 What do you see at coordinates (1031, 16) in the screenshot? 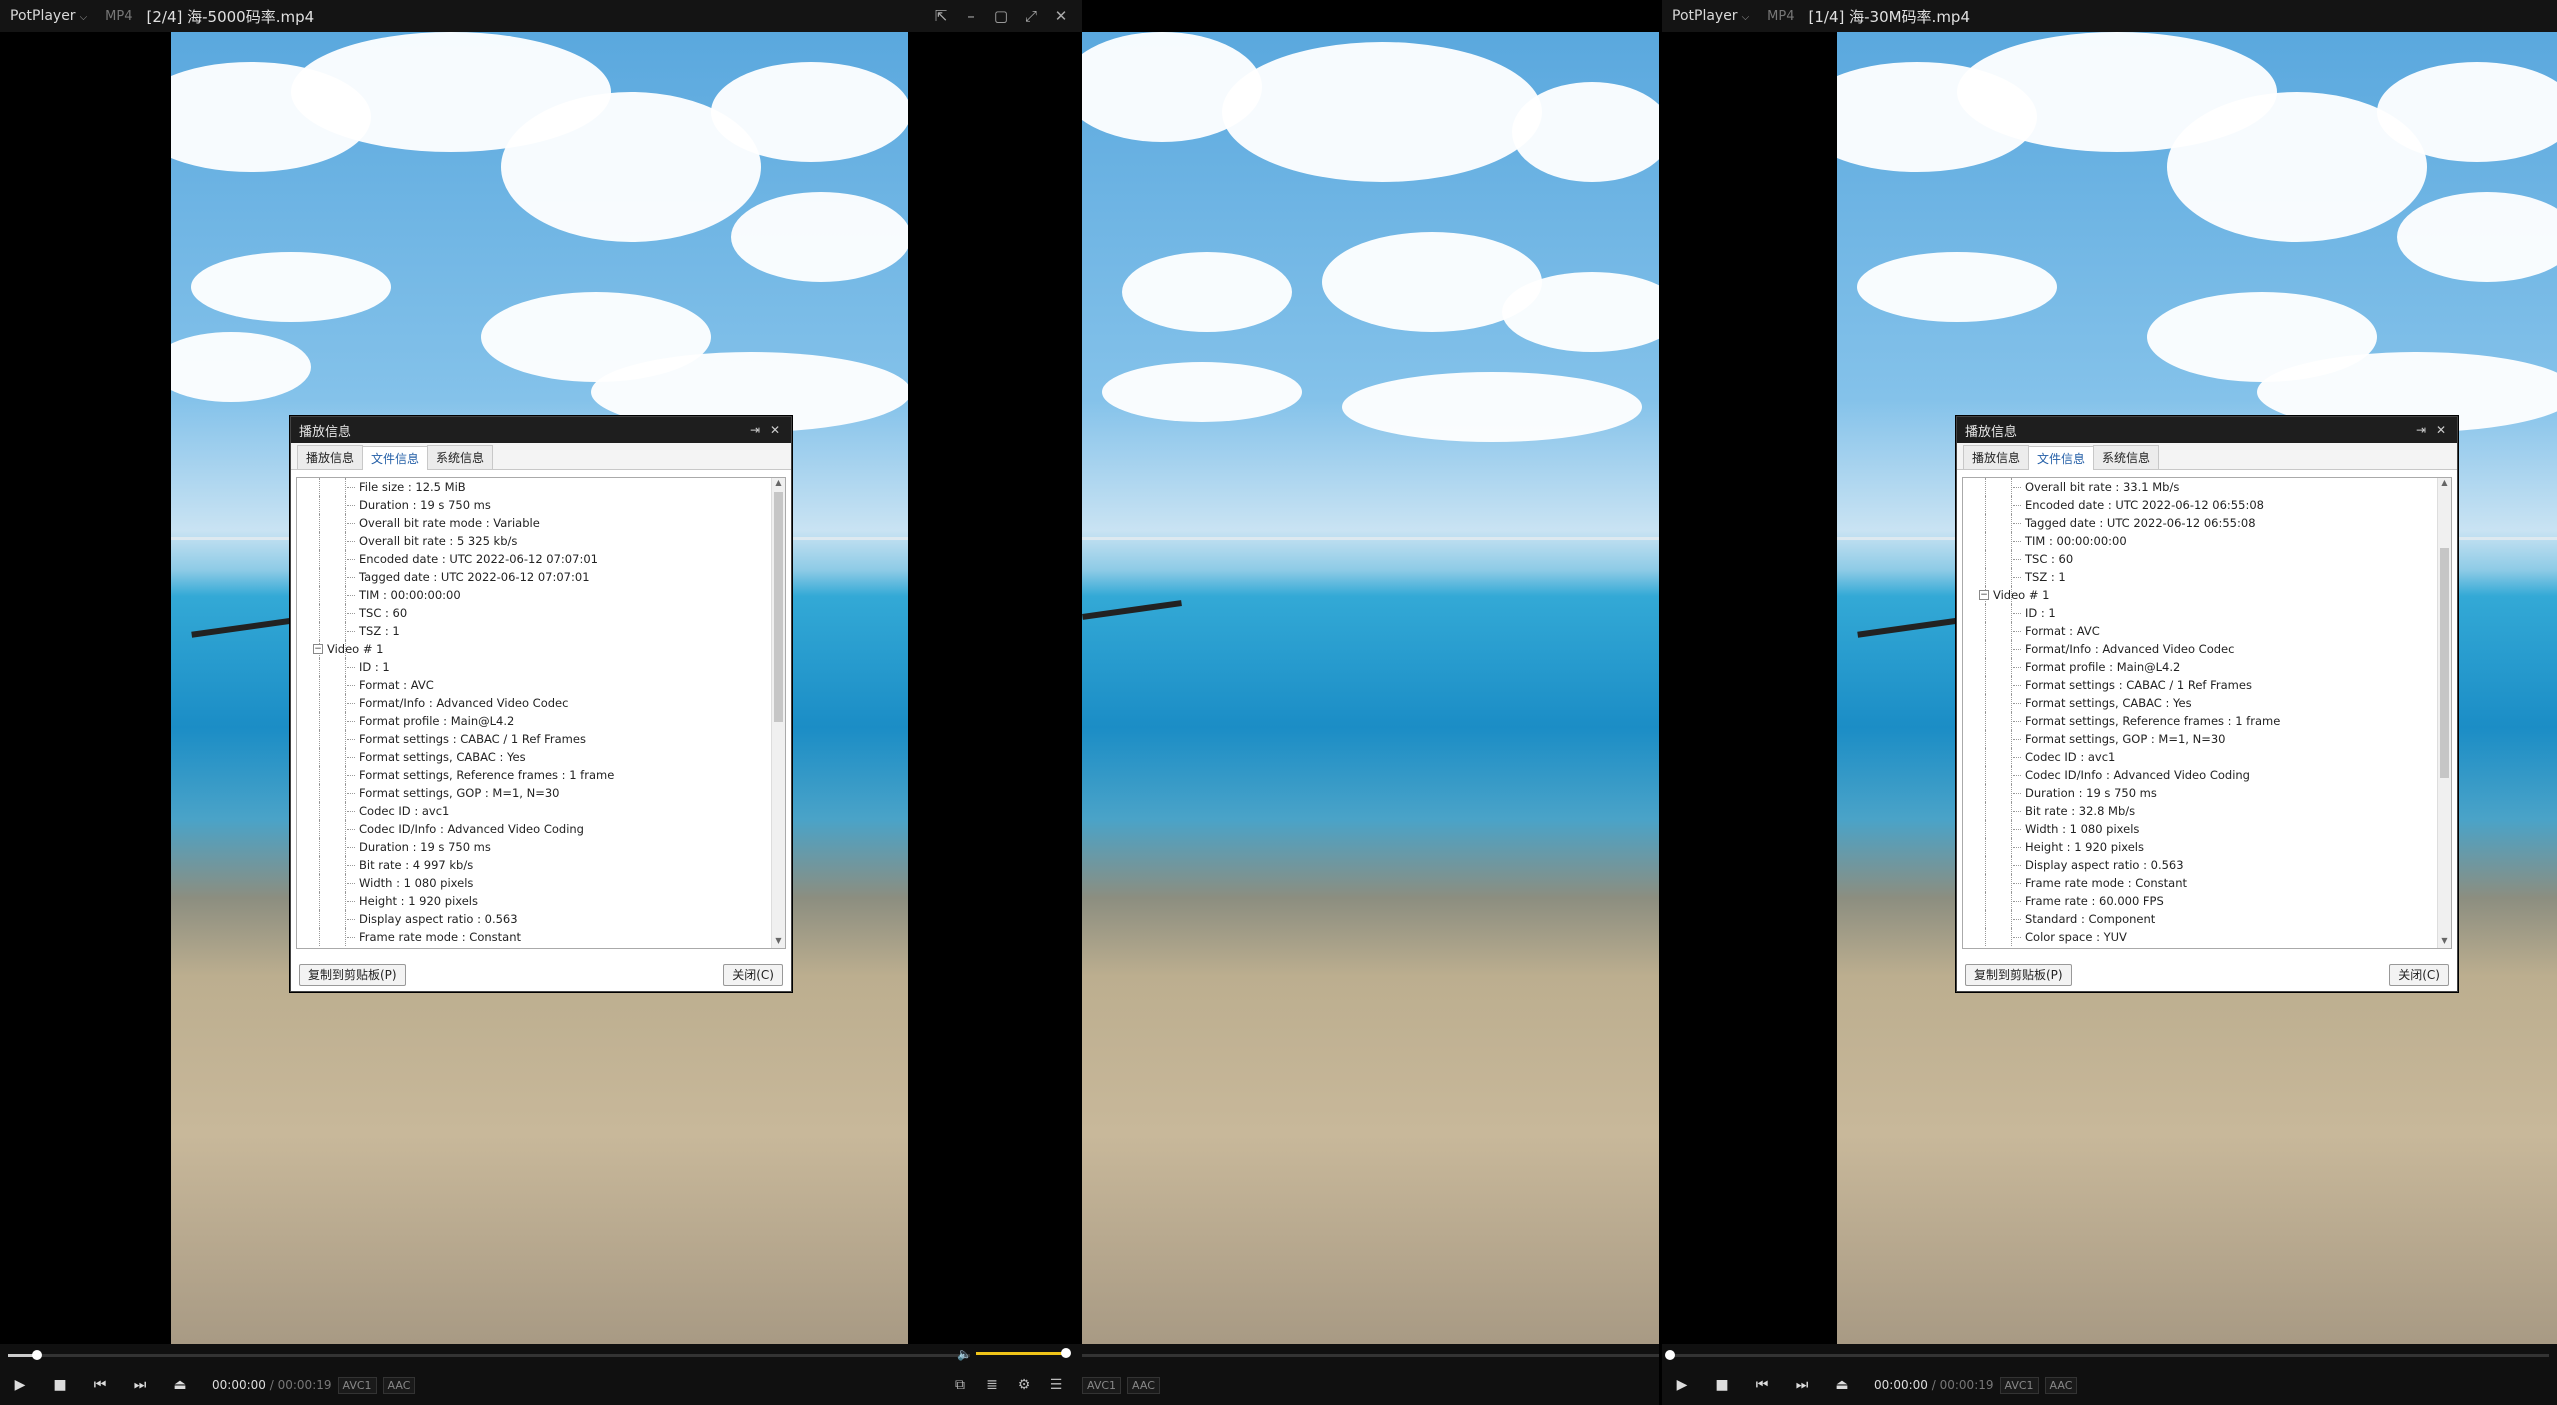
I see `fullscreen-button: ⤢` at bounding box center [1031, 16].